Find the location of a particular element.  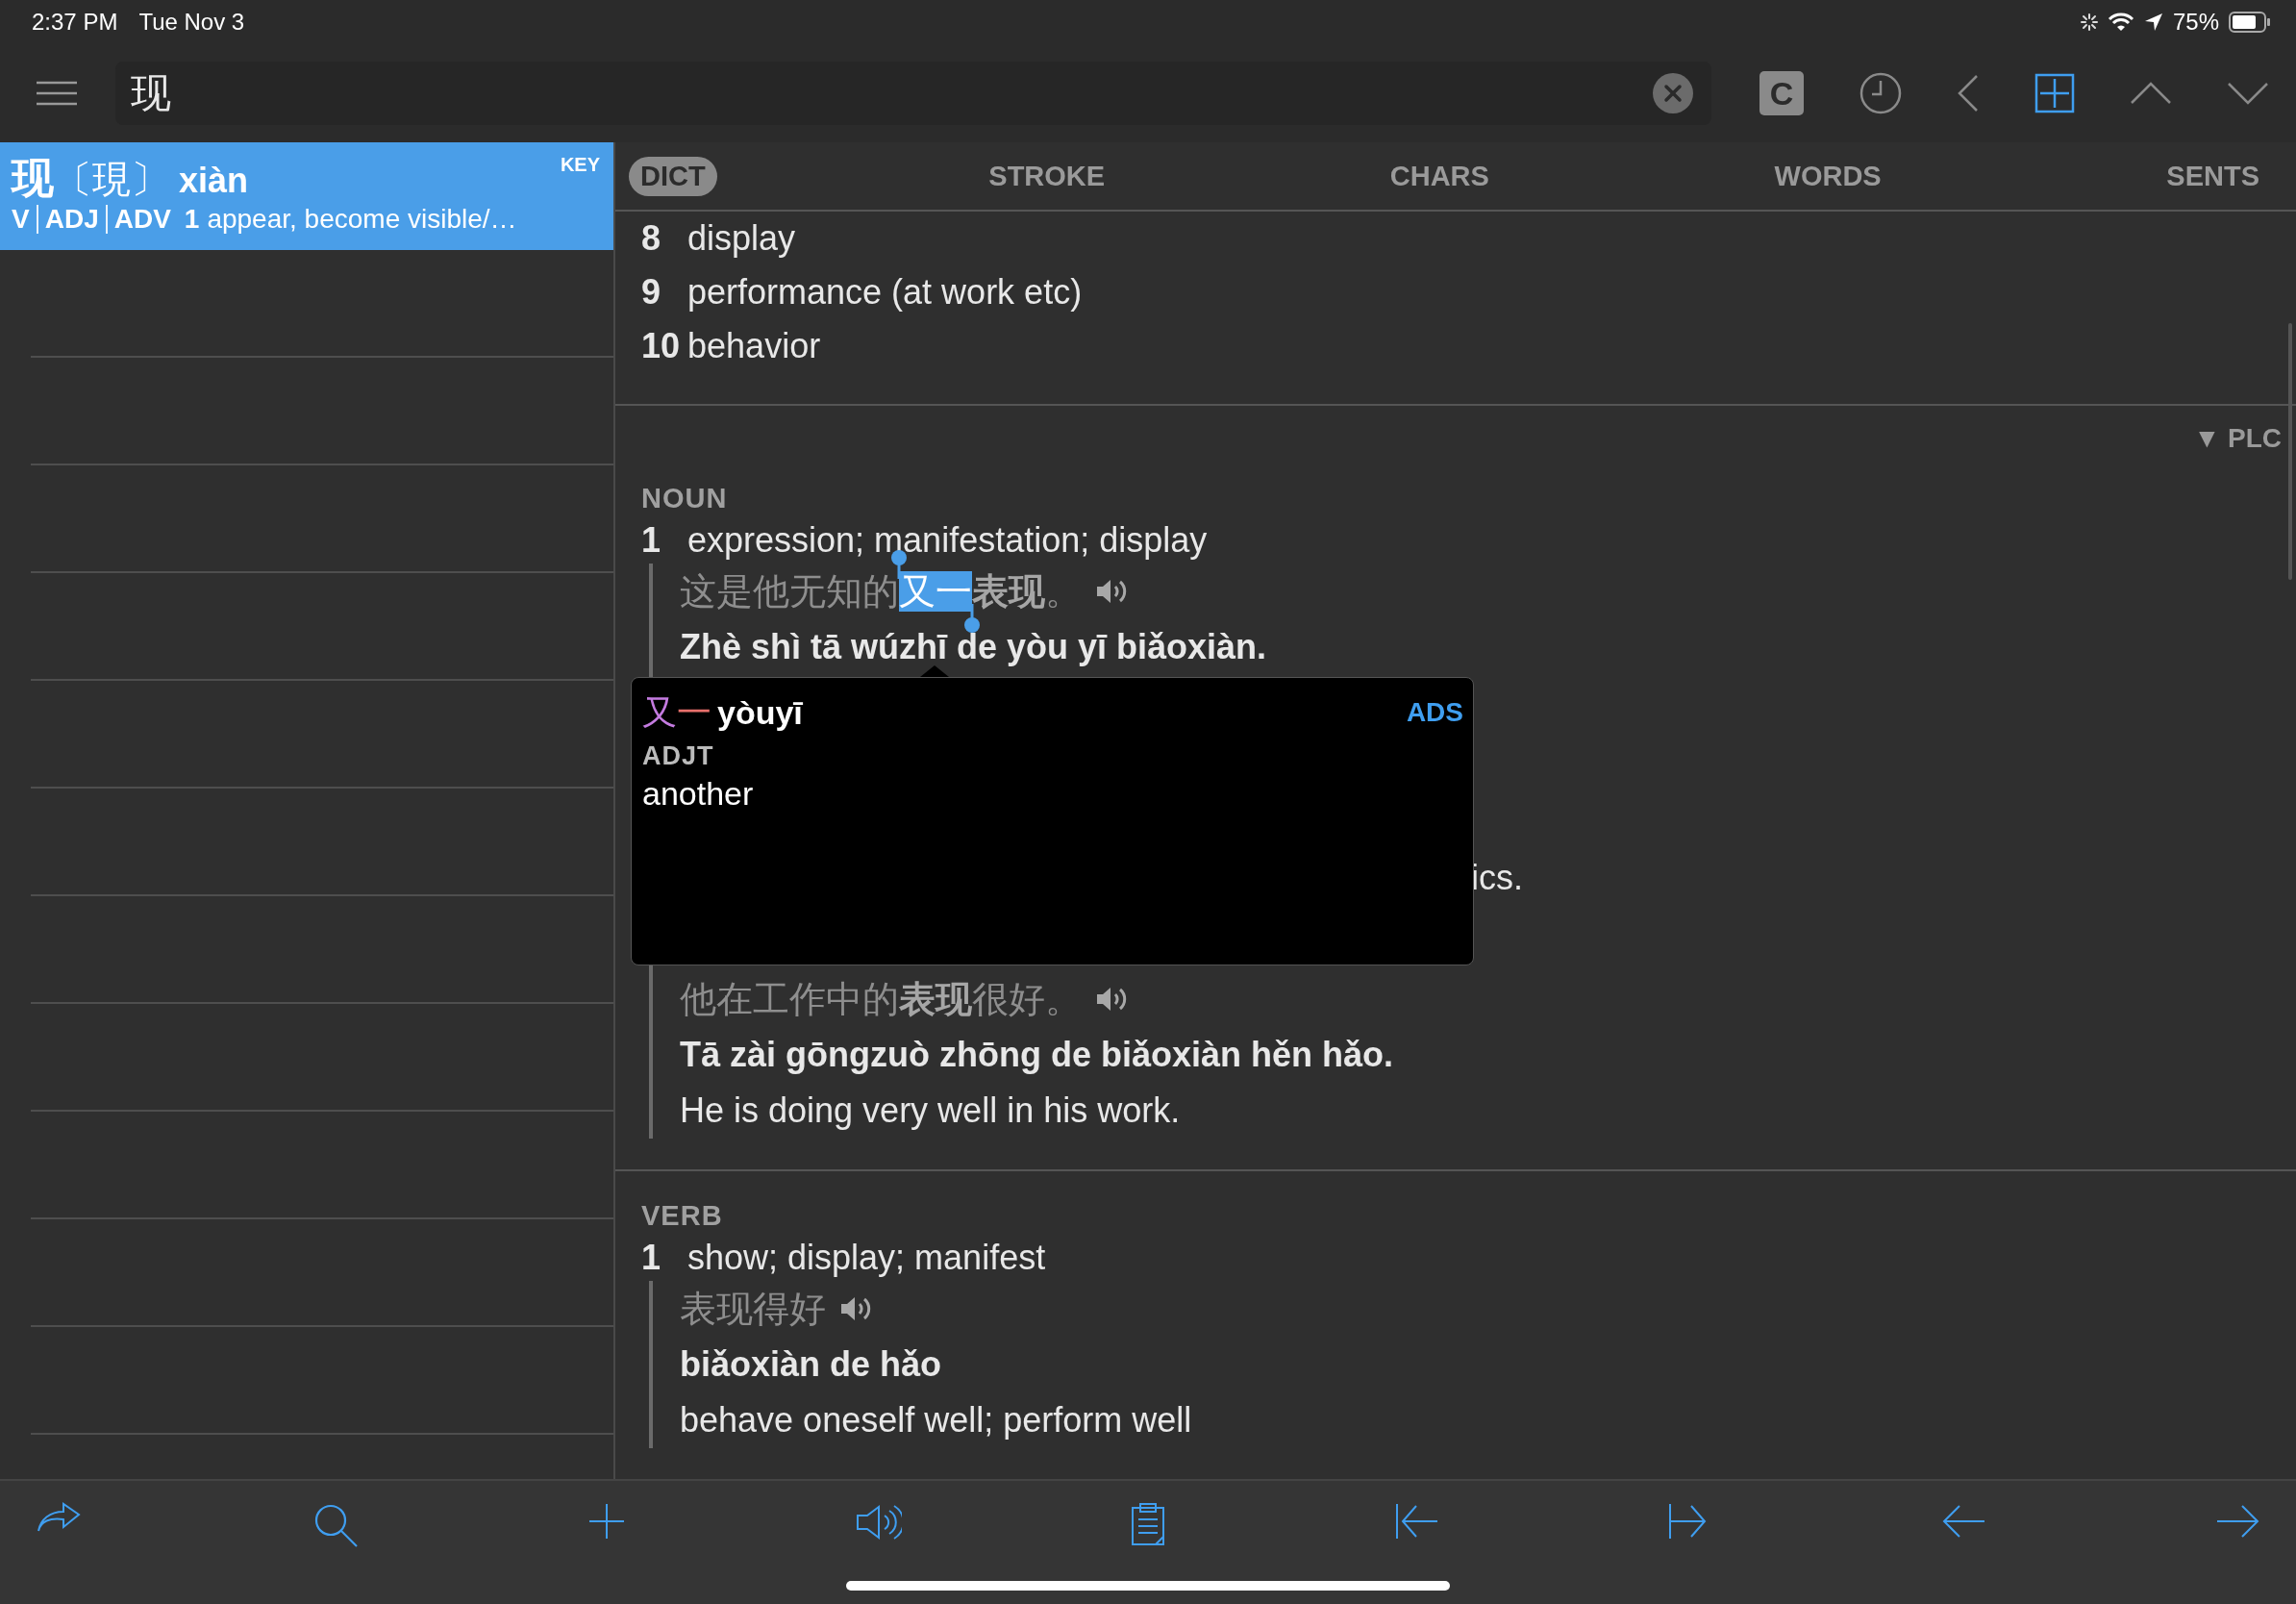

definition: expression; manifestation; display is located at coordinates (947, 540).